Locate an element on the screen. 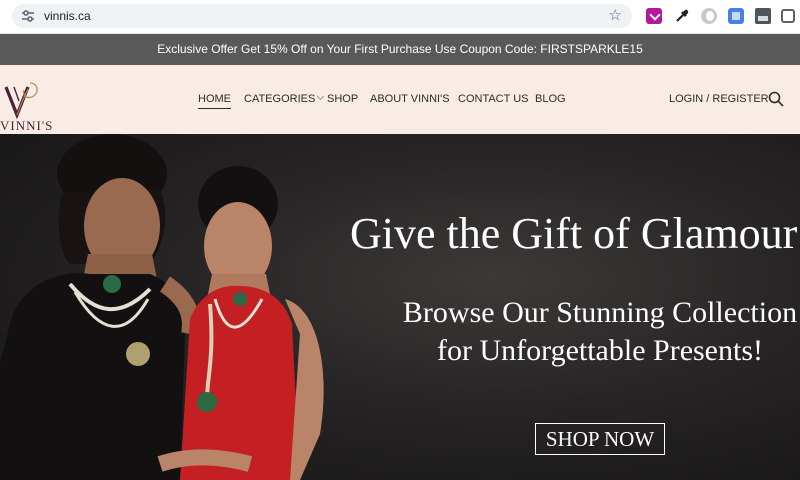 The image size is (800, 480). bookmark-star-icon: ☆ is located at coordinates (615, 16).